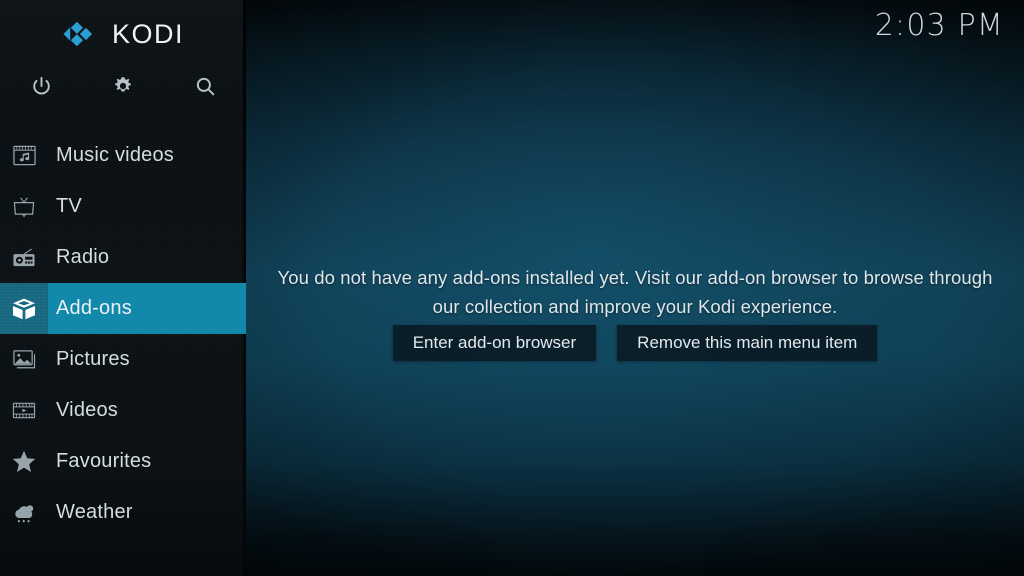 Image resolution: width=1024 pixels, height=576 pixels. What do you see at coordinates (93, 359) in the screenshot?
I see `sidebar-item-label: Pictures` at bounding box center [93, 359].